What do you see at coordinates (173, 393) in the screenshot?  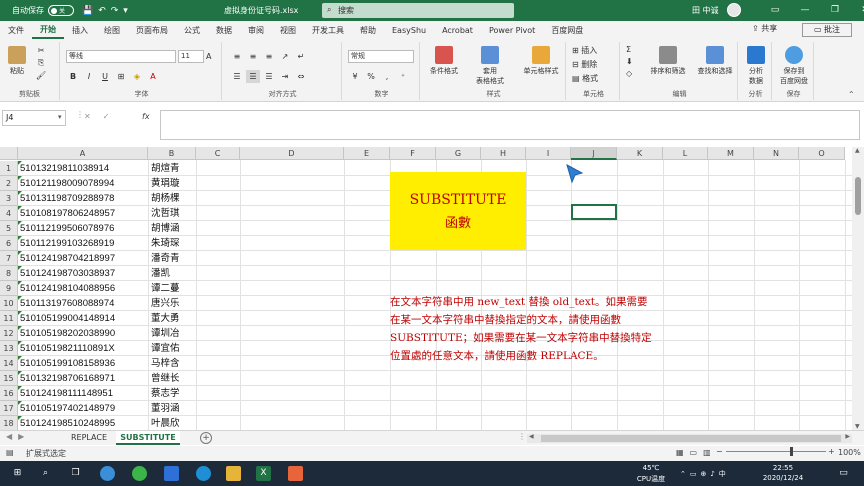 I see `cell-b: 蔡志学` at bounding box center [173, 393].